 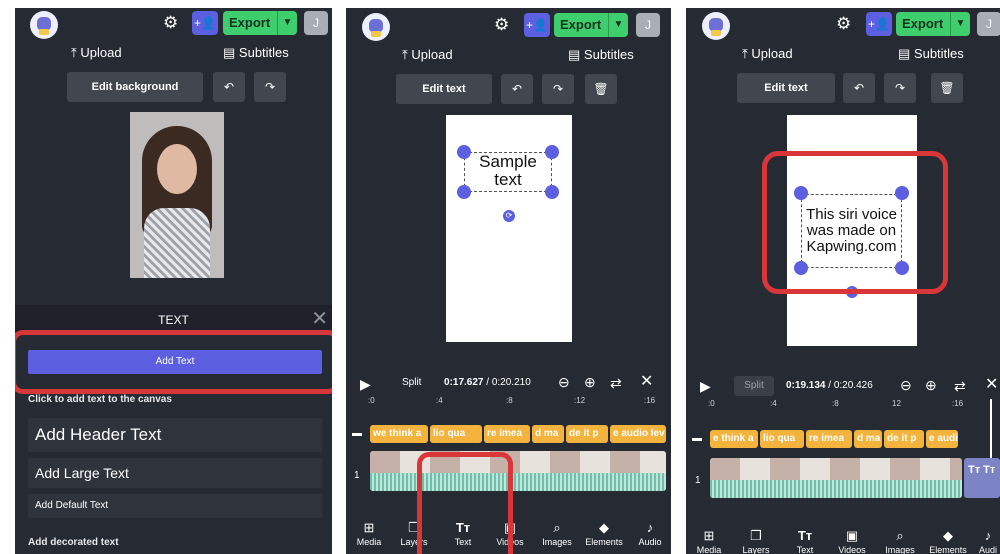 What do you see at coordinates (508, 171) in the screenshot?
I see `sample-text: Sample text` at bounding box center [508, 171].